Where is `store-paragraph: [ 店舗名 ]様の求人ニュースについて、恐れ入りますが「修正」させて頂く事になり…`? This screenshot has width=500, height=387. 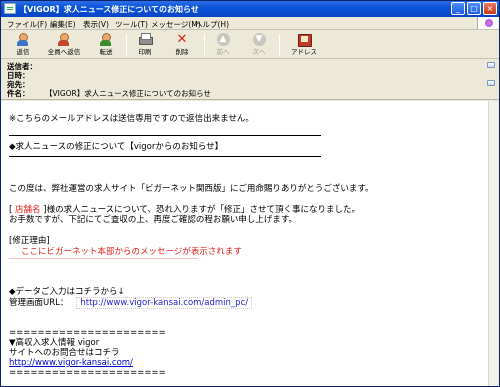
store-paragraph: [ 店舗名 ]様の求人ニュースについて、恐れ入りますが「修正」させて頂く事になり… is located at coordinates (184, 210).